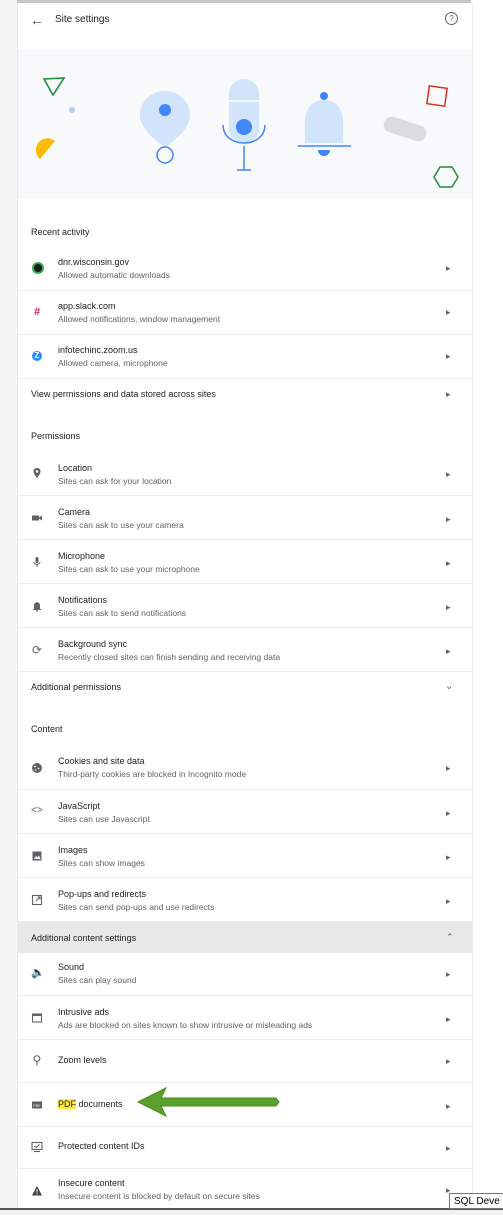 The image size is (503, 1215). Describe the element at coordinates (114, 275) in the screenshot. I see `site-desc: Allowed automatic downloads` at that location.